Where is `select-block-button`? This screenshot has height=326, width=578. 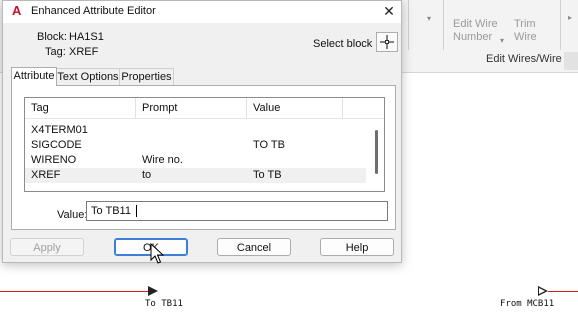 select-block-button is located at coordinates (387, 42).